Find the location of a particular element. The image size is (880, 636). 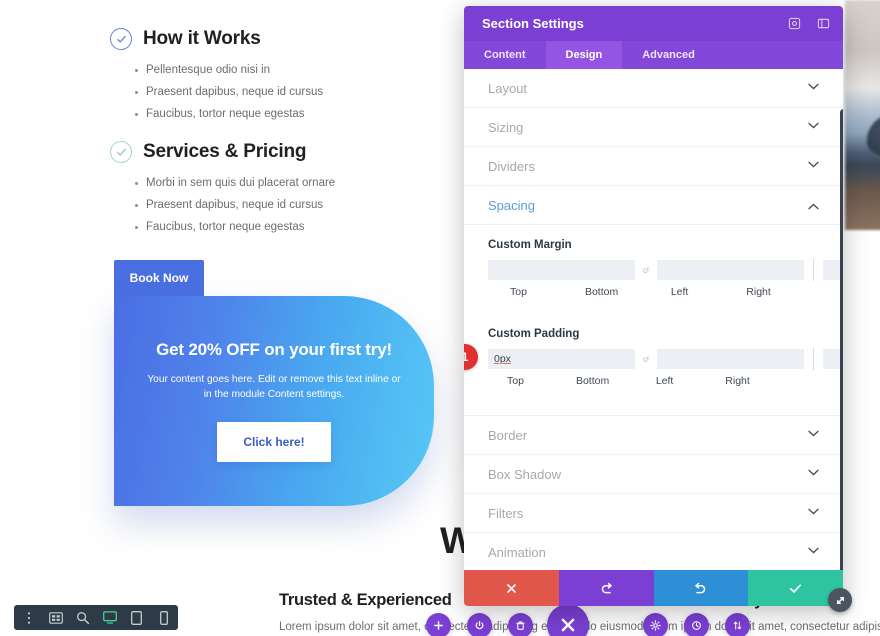

accordion-label: Box Shadow is located at coordinates (524, 474).